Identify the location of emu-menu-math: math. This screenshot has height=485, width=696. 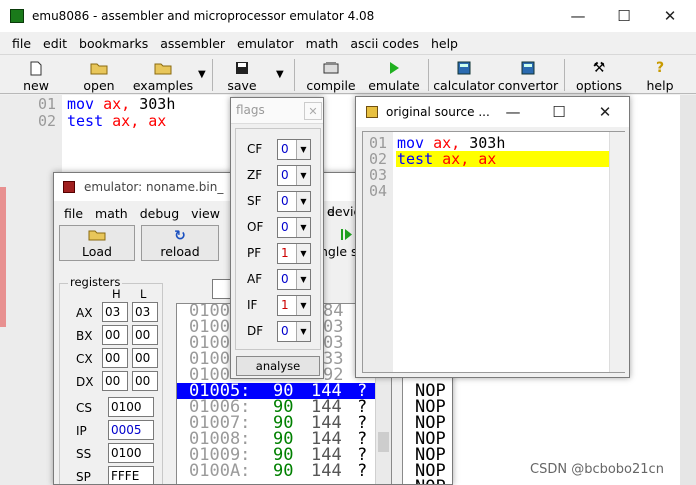
(111, 213).